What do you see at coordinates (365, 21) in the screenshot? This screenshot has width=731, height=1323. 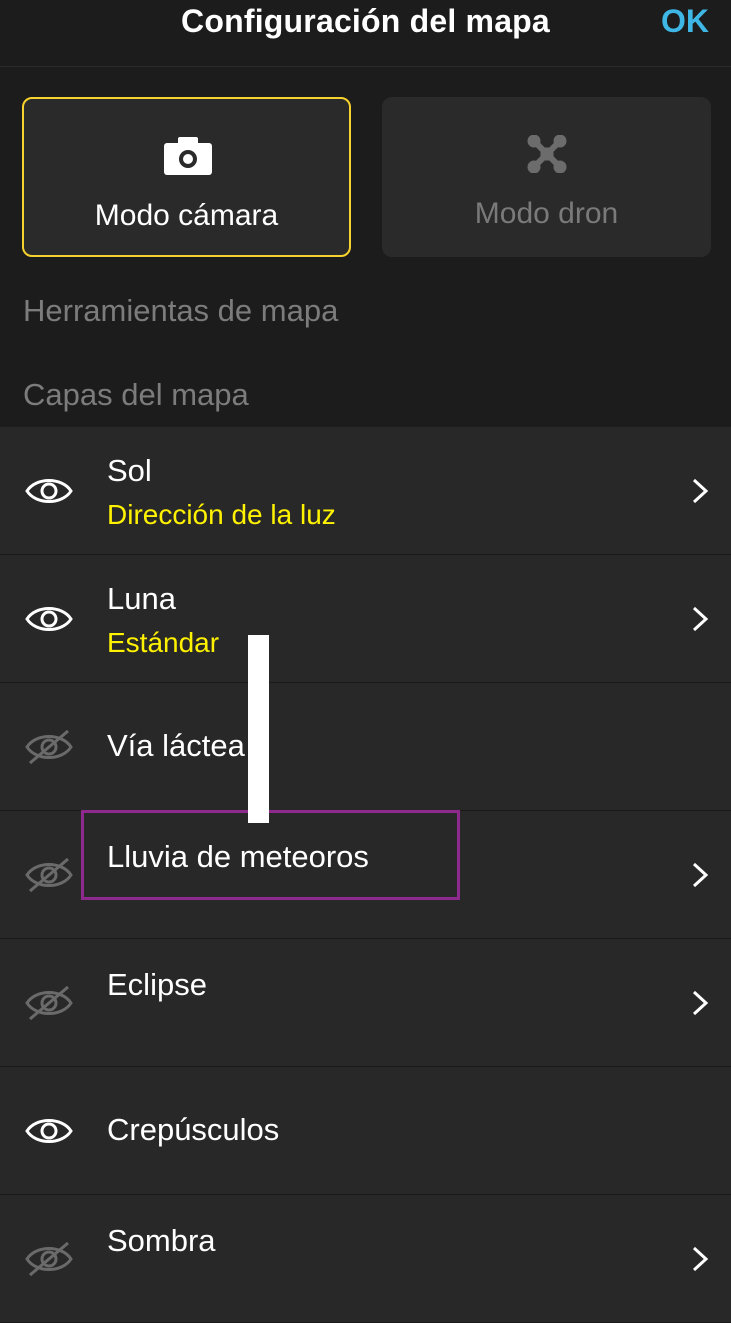 I see `page-title: Configuración del mapa` at bounding box center [365, 21].